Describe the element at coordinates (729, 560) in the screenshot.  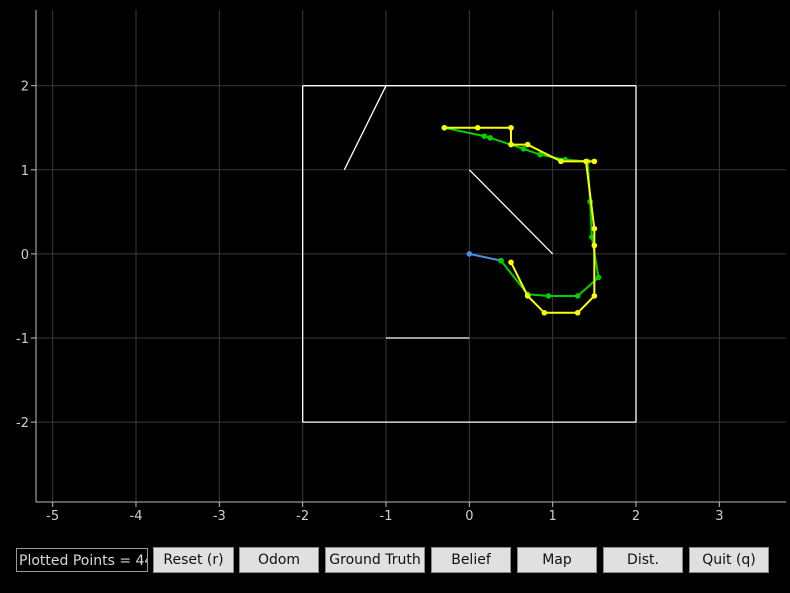
I see `quit-button: Quit (q)` at that location.